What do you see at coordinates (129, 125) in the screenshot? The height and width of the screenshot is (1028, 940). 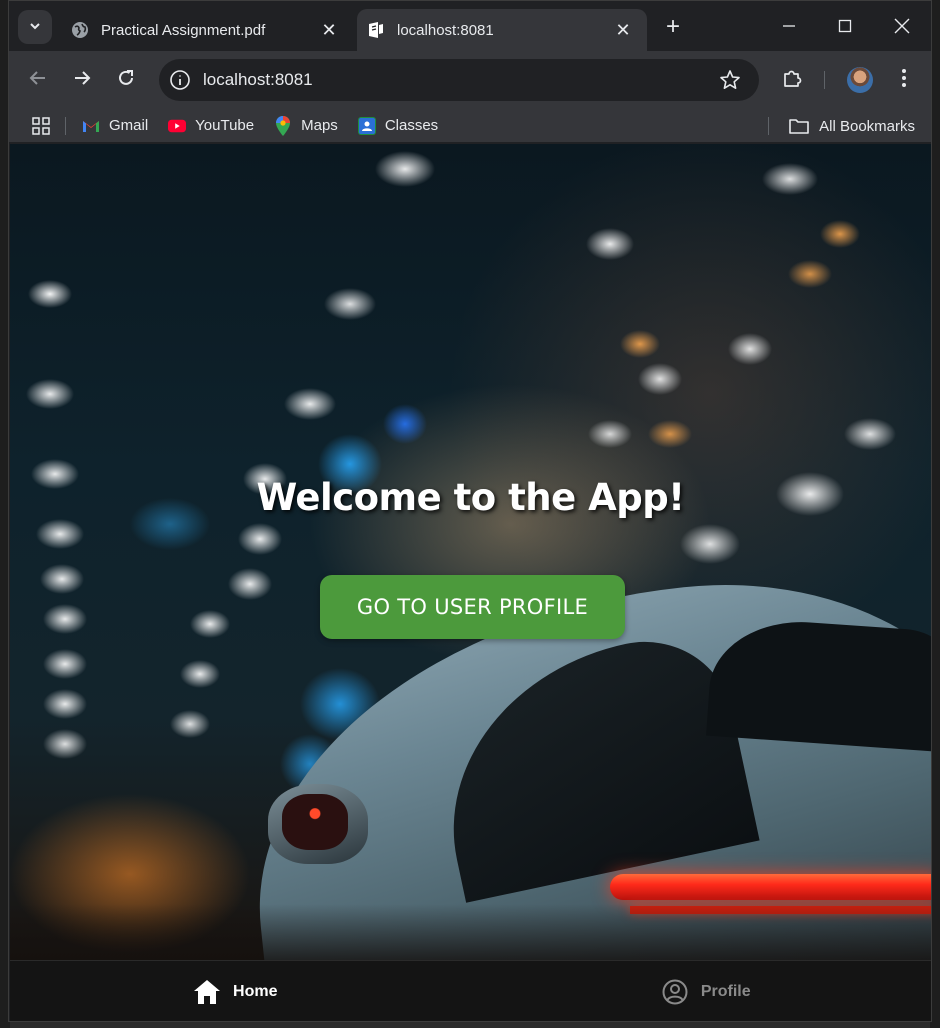 I see `bookmark-label: Gmail` at bounding box center [129, 125].